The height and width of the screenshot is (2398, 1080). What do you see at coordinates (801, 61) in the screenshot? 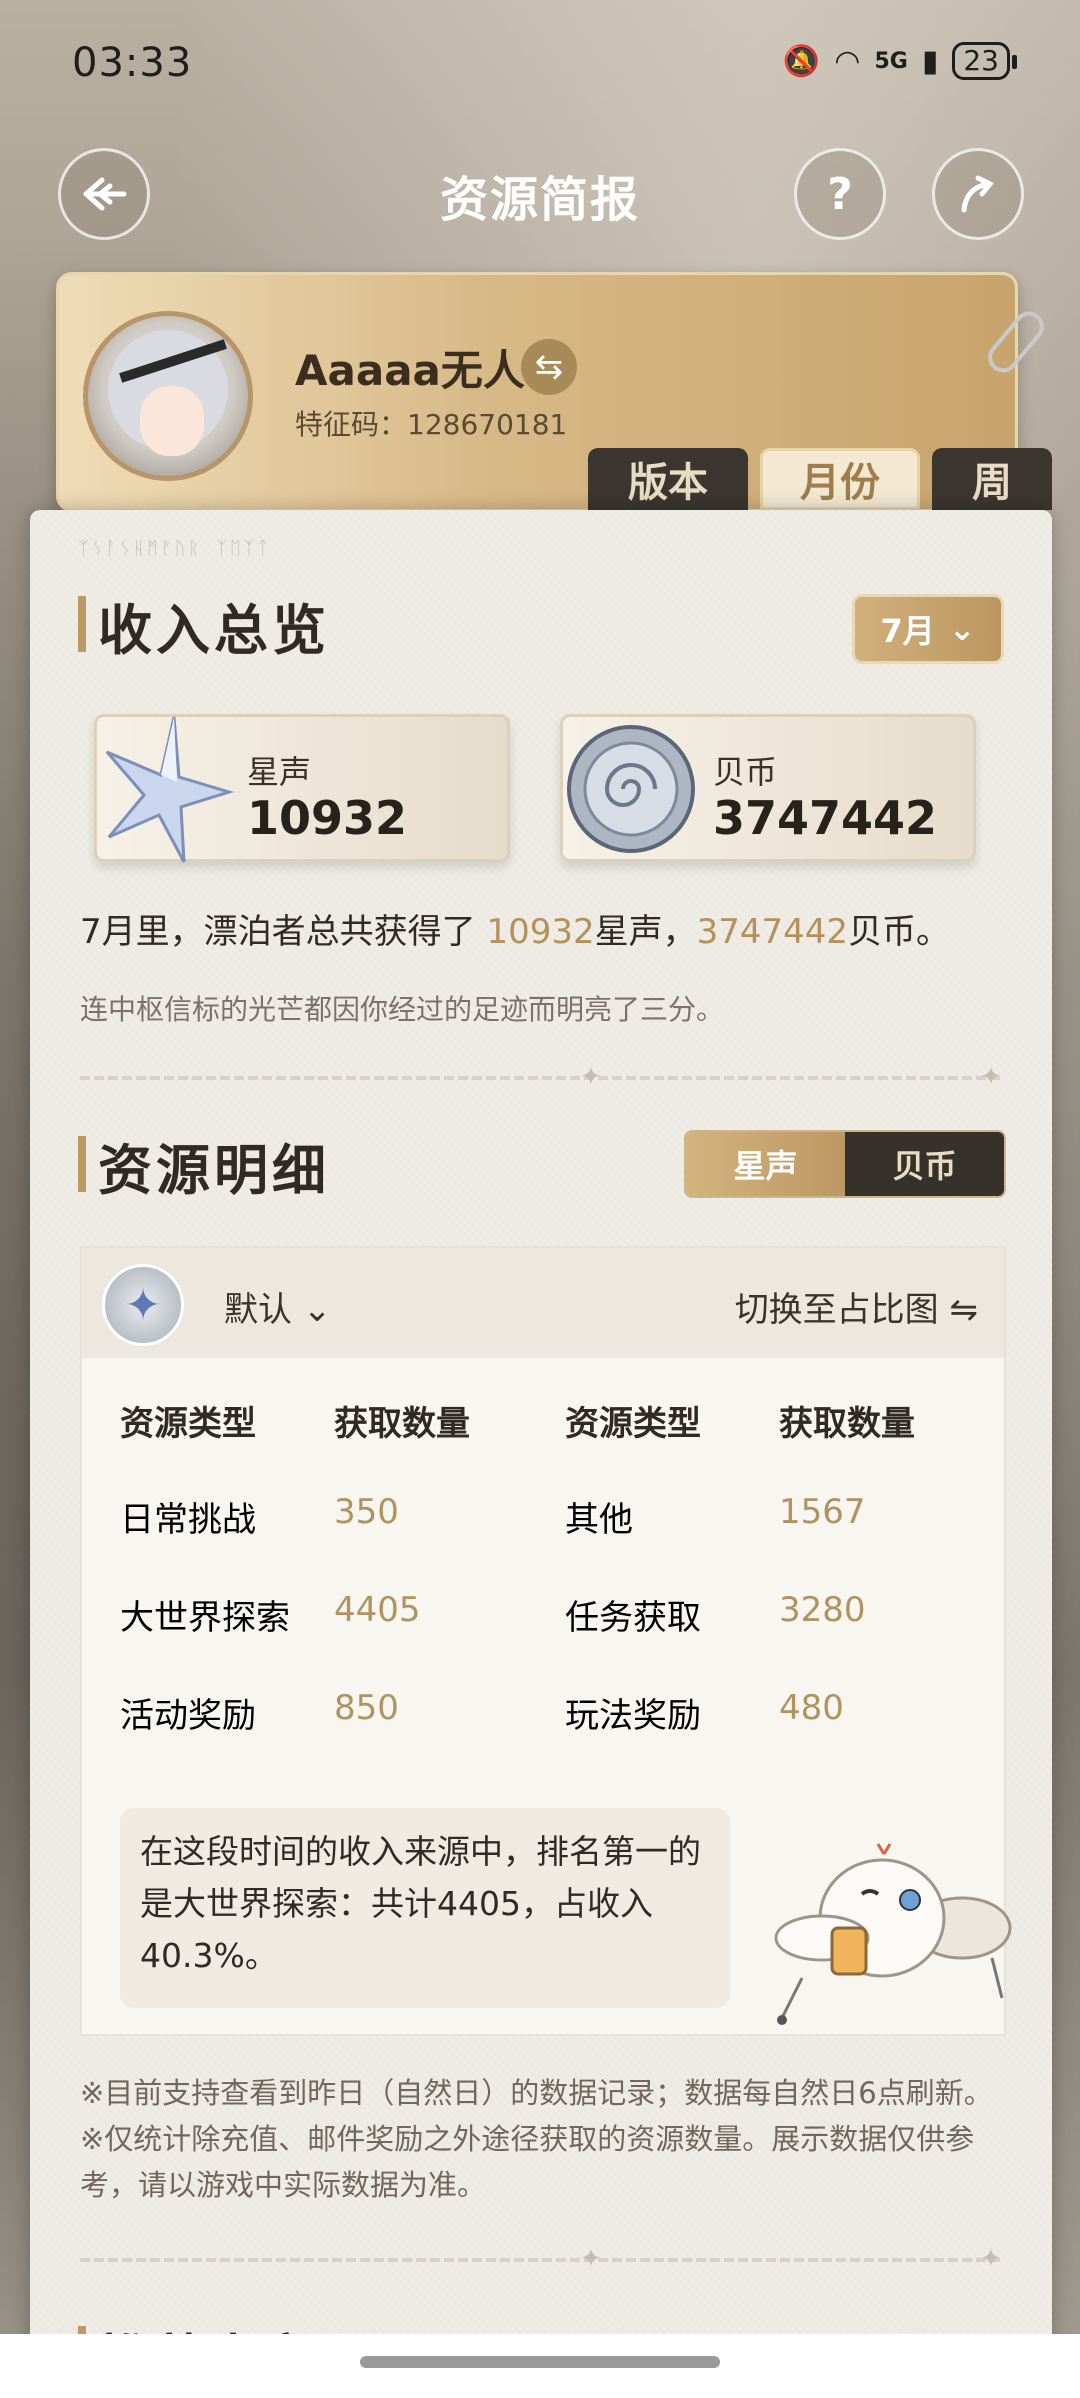
I see `mute-icon: 🔕` at bounding box center [801, 61].